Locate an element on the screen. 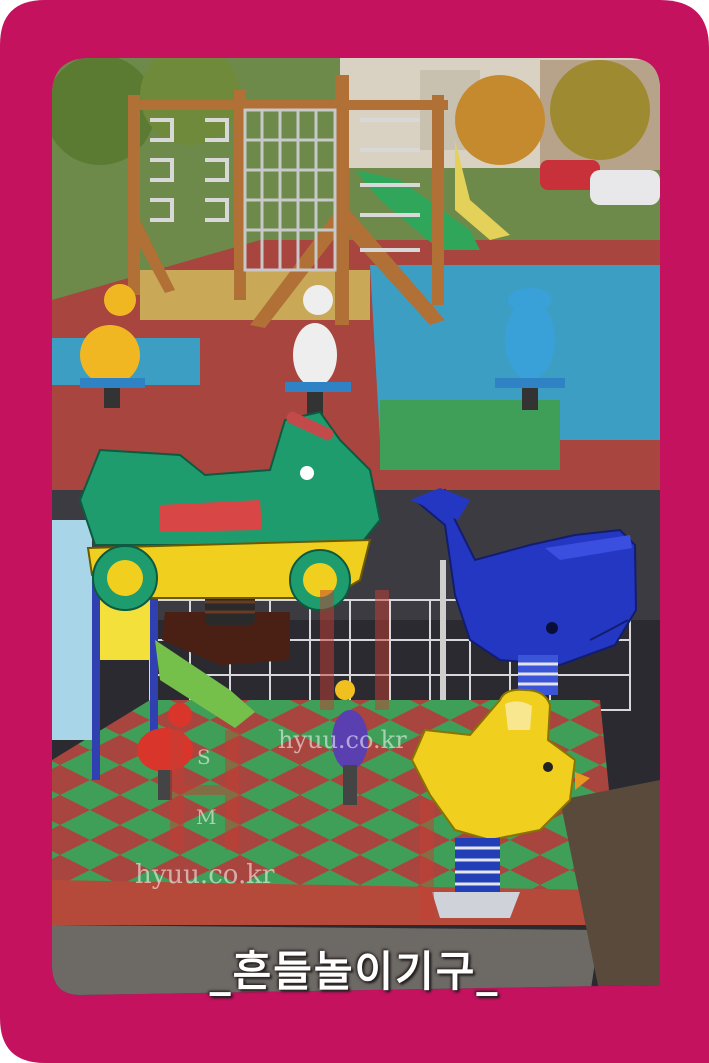 This screenshot has width=709, height=1063. watermark-letter-m: M is located at coordinates (206, 817).